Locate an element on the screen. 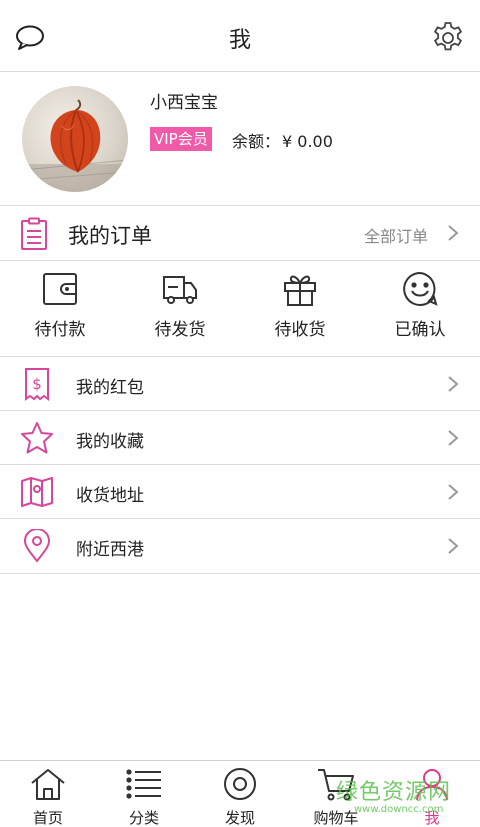 This screenshot has height=827, width=480. menu-item-shipping-address: 收货地址 is located at coordinates (240, 492).